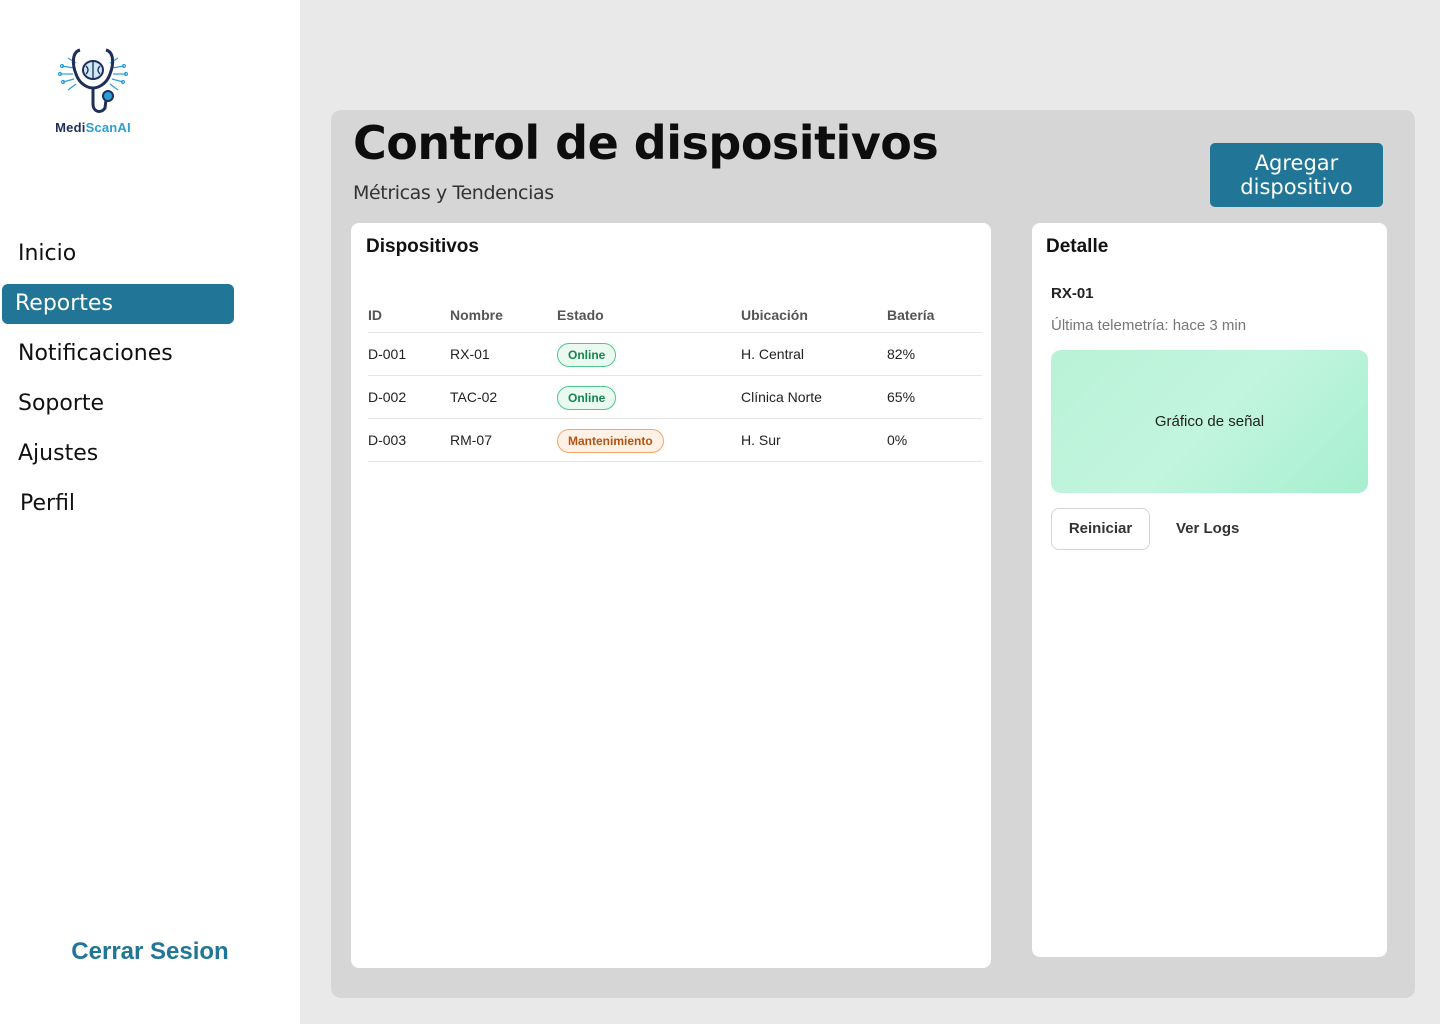 Image resolution: width=1440 pixels, height=1024 pixels. I want to click on column-header-nombre: Nombre, so click(476, 315).